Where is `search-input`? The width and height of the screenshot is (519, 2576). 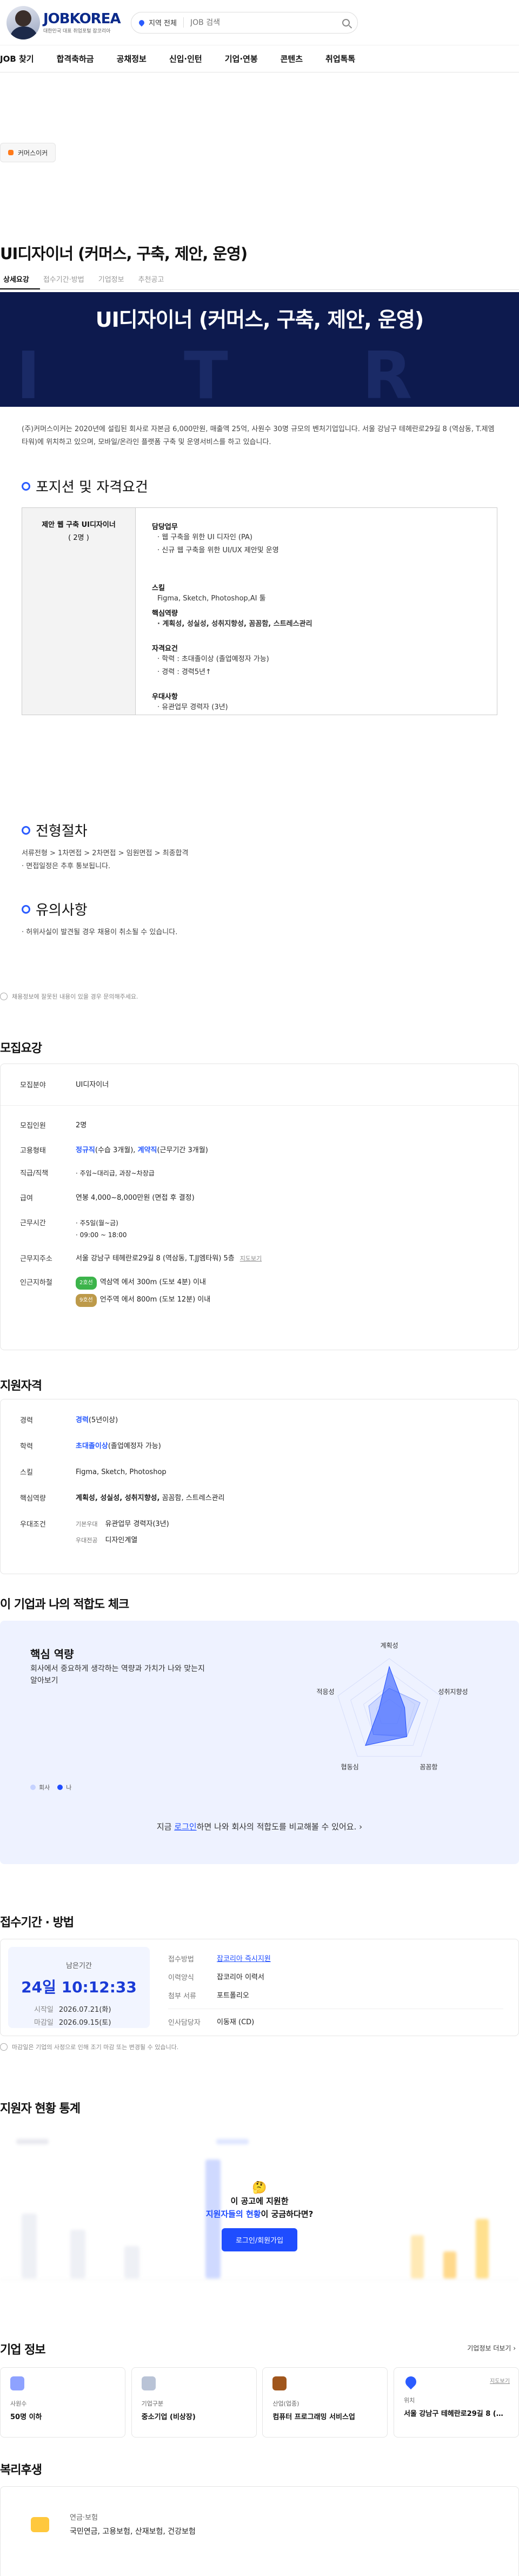 search-input is located at coordinates (266, 22).